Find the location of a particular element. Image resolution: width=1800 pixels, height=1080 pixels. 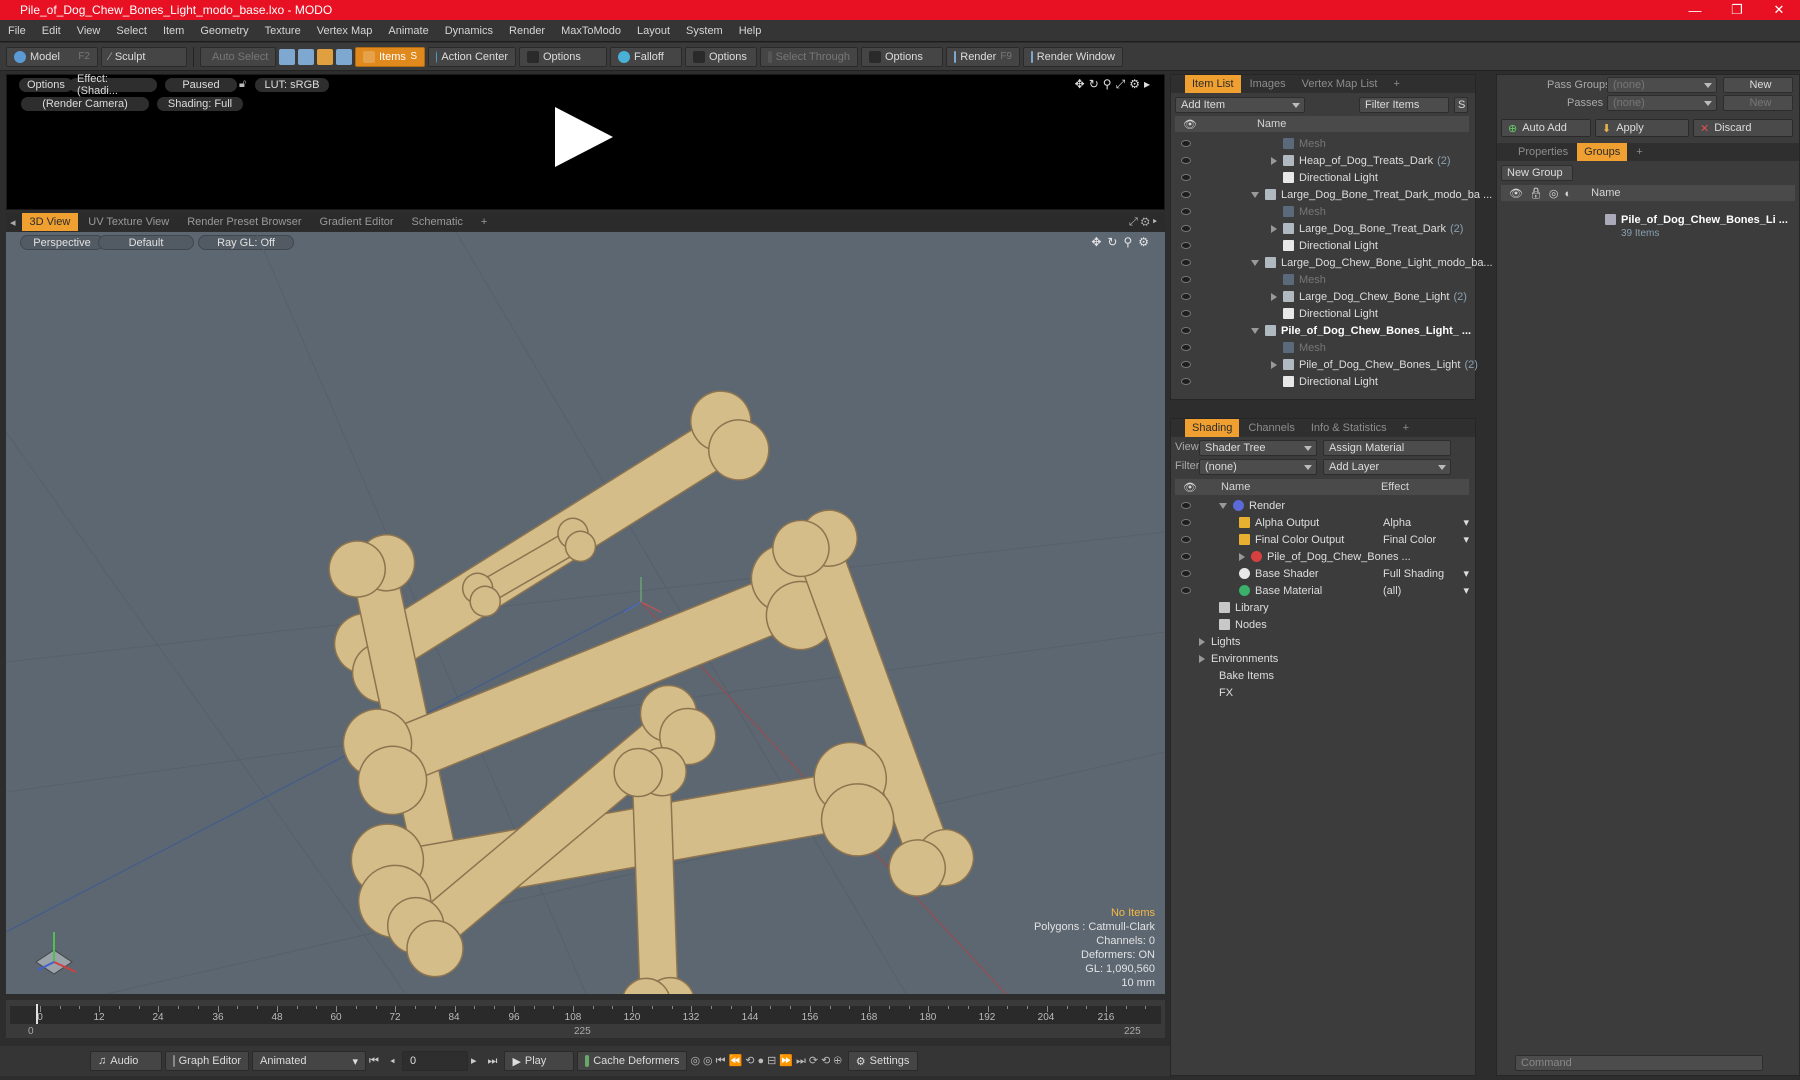

sculpt-mode-button: ⁄ Sculpt is located at coordinates (144, 56).